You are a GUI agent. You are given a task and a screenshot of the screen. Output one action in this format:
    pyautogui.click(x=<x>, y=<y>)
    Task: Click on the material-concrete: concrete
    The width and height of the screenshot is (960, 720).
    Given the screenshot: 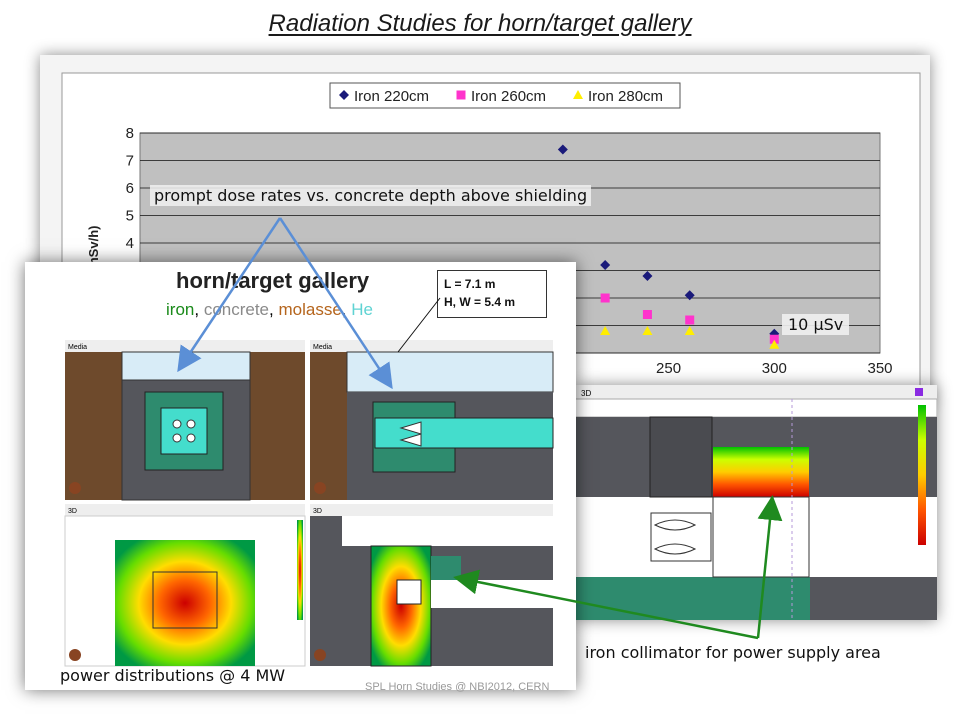 What is the action you would take?
    pyautogui.click(x=236, y=309)
    